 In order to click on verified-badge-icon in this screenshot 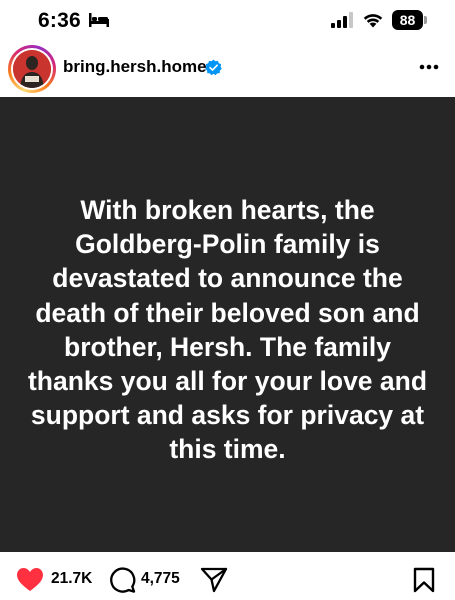, I will do `click(213, 67)`.